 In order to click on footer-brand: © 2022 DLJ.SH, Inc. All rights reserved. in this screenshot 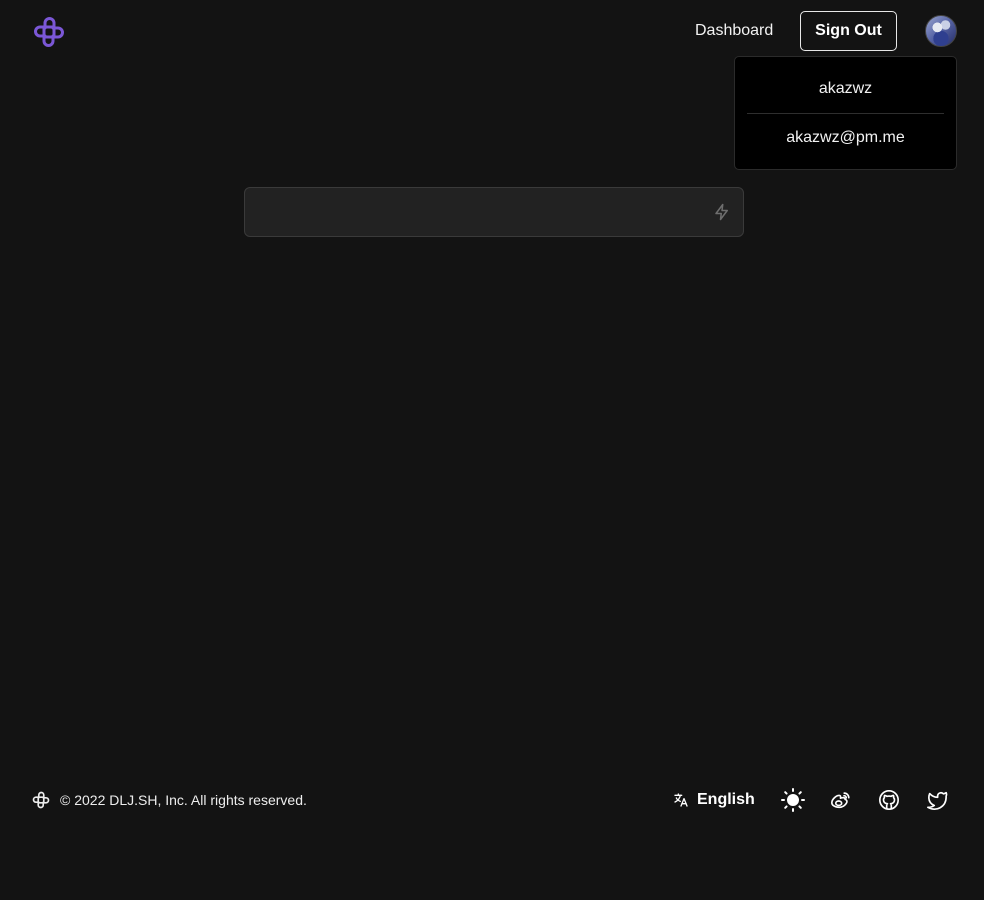, I will do `click(169, 800)`.